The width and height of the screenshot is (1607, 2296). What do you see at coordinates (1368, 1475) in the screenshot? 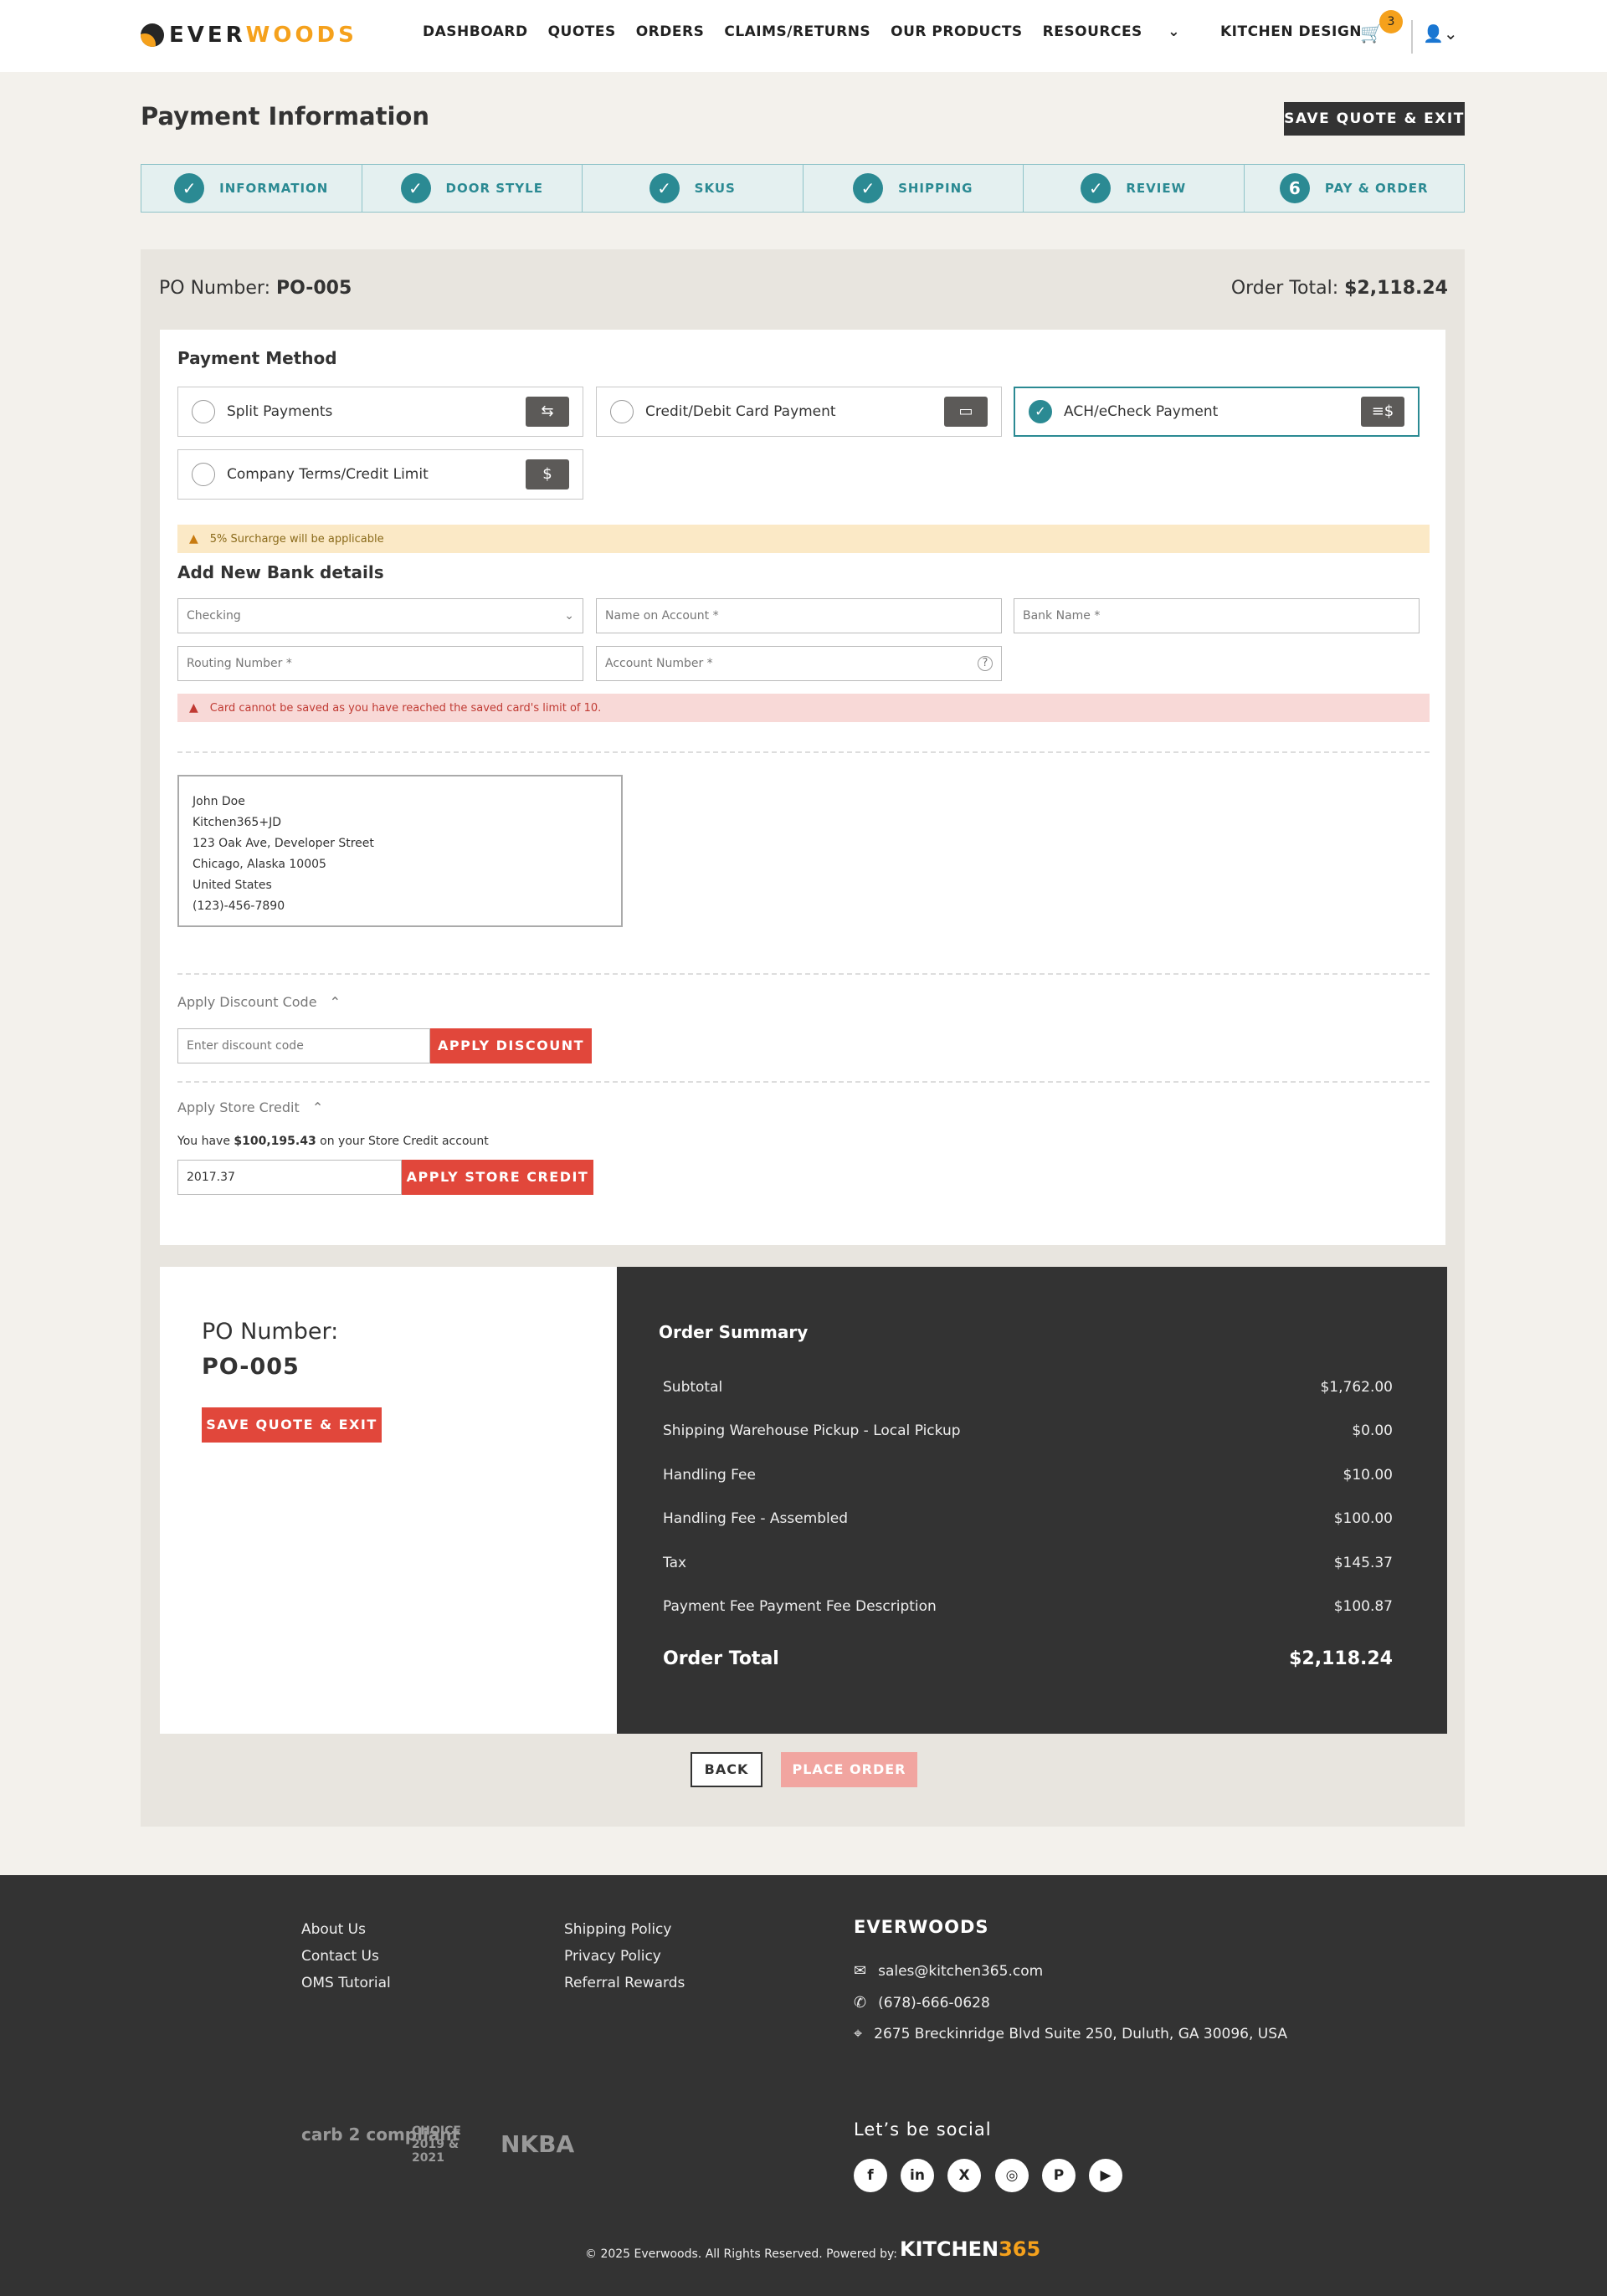
I see `row-value: $10.00` at bounding box center [1368, 1475].